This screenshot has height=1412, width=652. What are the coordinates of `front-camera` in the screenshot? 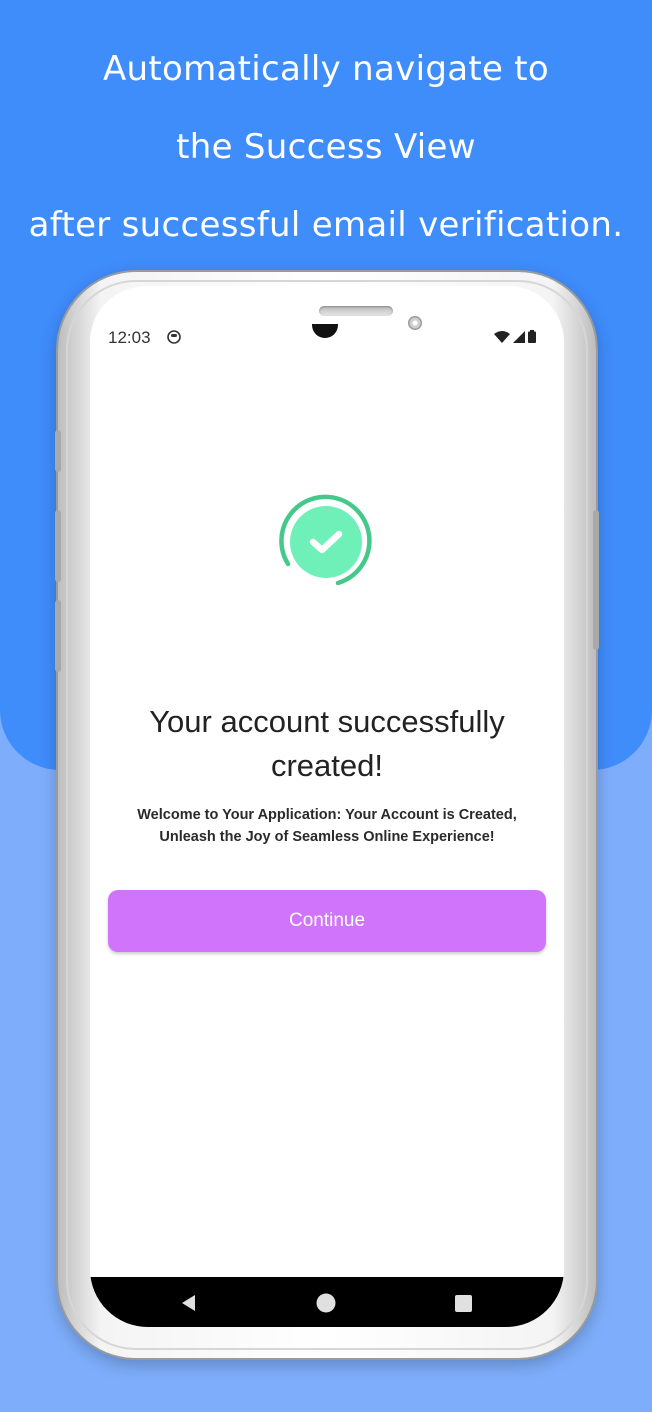 It's located at (415, 323).